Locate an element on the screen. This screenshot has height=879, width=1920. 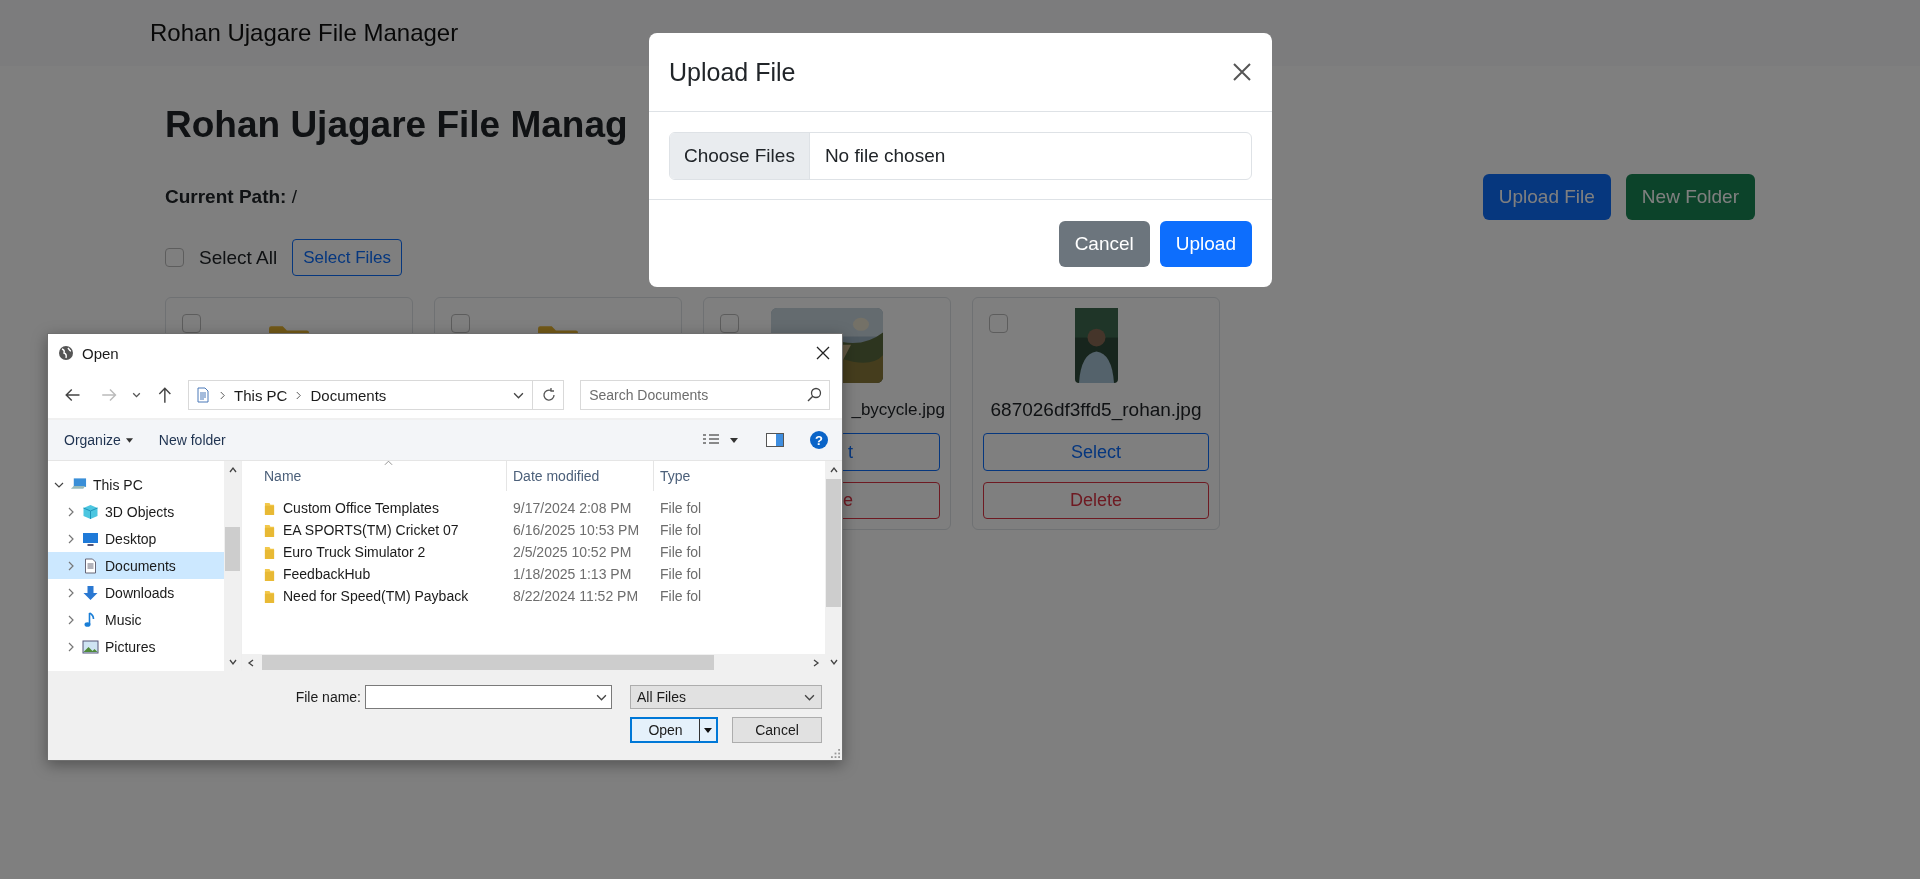
file-type-dropdown: All Files is located at coordinates (726, 697).